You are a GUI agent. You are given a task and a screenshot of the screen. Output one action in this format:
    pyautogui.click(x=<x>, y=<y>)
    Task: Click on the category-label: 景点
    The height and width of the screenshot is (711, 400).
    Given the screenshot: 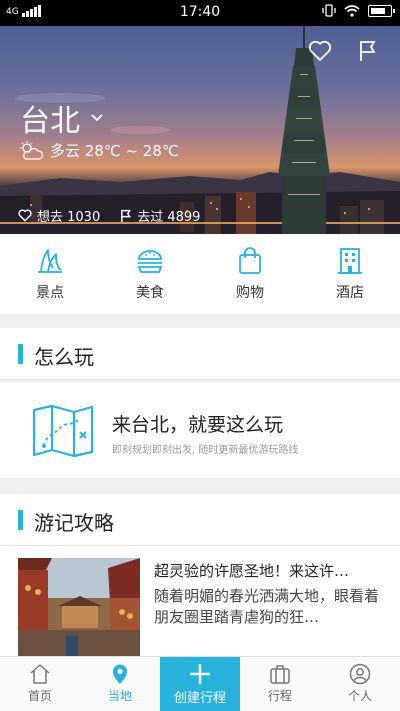 What is the action you would take?
    pyautogui.click(x=50, y=293)
    